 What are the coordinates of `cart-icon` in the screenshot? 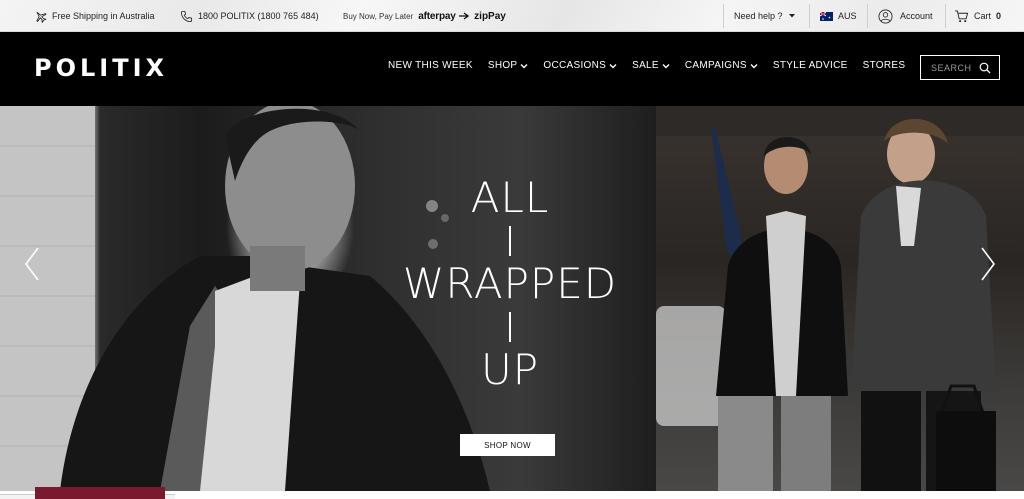 It's located at (962, 15).